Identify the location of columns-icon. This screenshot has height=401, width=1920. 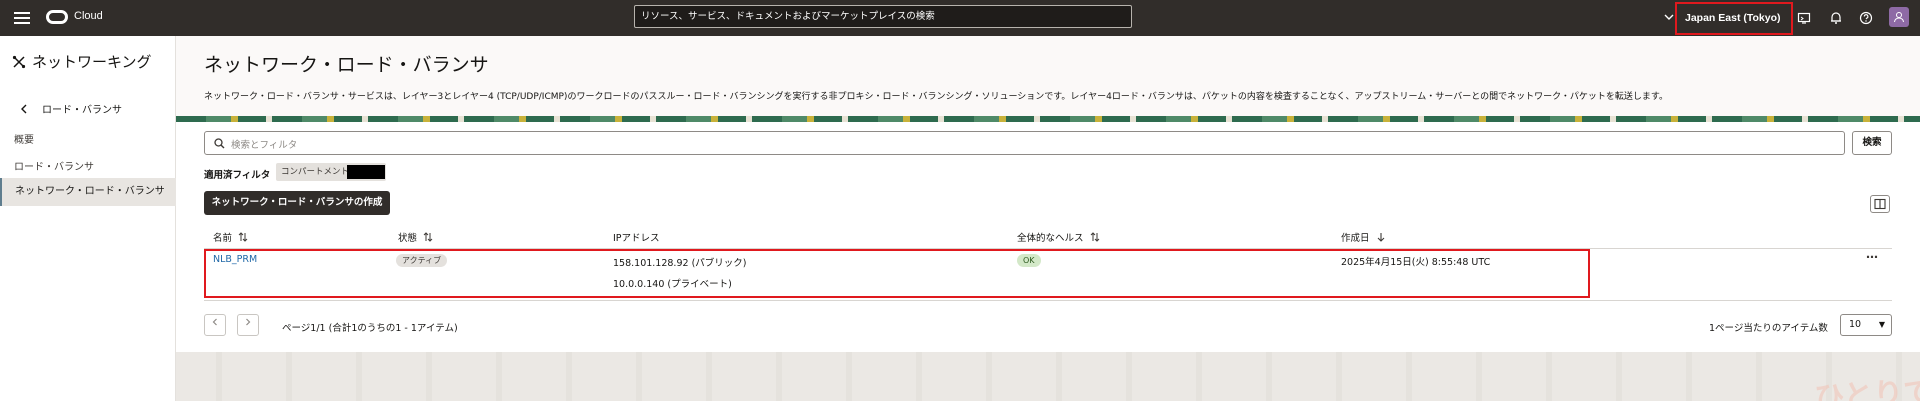
(1880, 204).